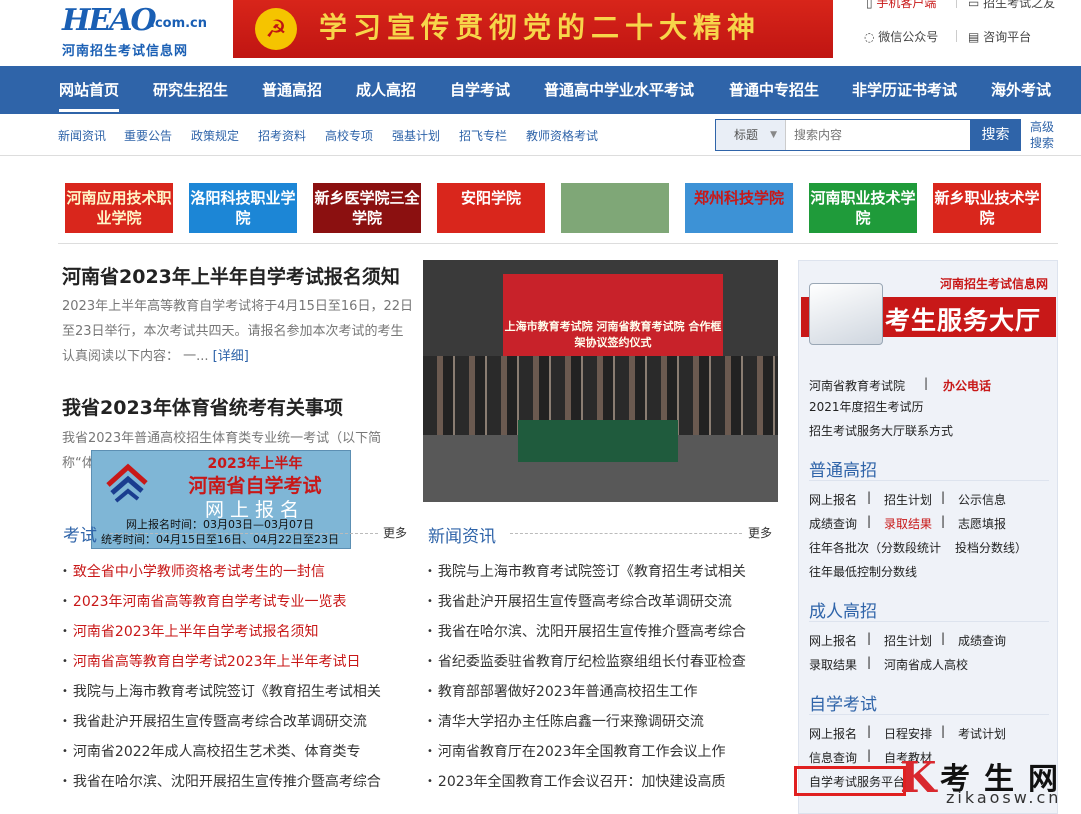  Describe the element at coordinates (1011, 5) in the screenshot. I see `exam-friend-link: ▭ 招生考试之友` at that location.